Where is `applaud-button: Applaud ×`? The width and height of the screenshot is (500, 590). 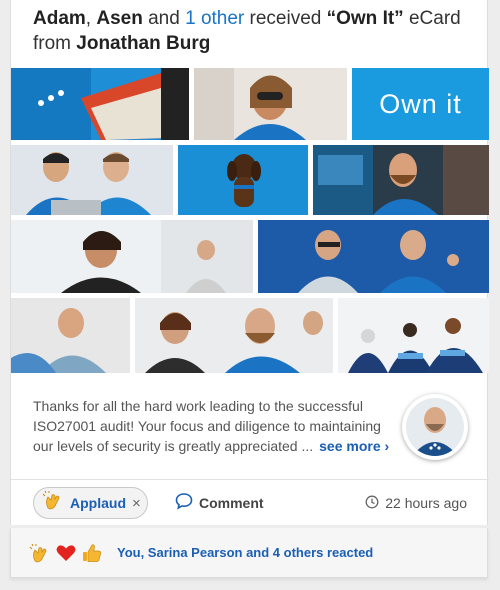 applaud-button: Applaud × is located at coordinates (90, 503).